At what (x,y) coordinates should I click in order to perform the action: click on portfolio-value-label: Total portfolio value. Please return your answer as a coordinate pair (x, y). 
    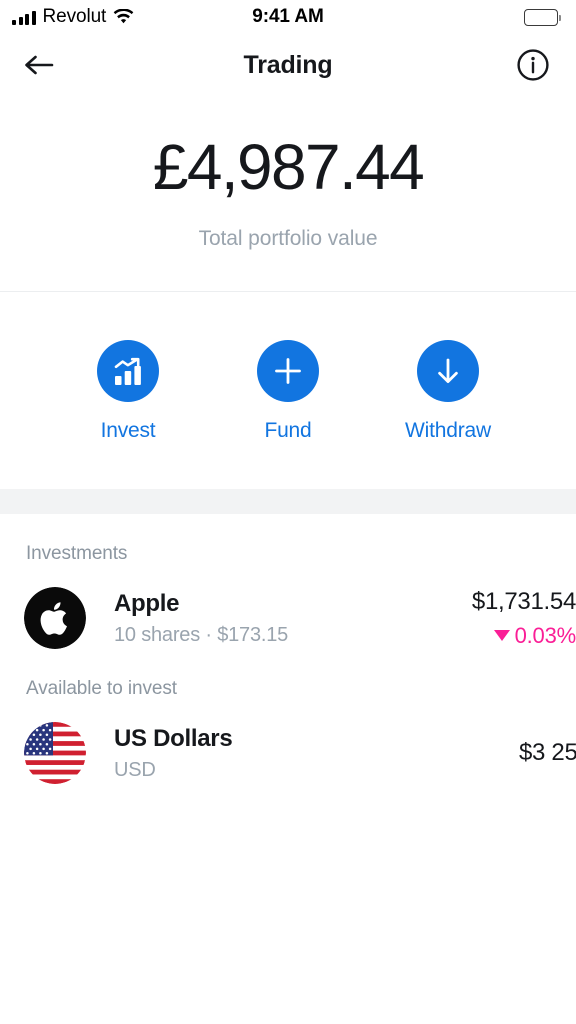
    Looking at the image, I should click on (288, 239).